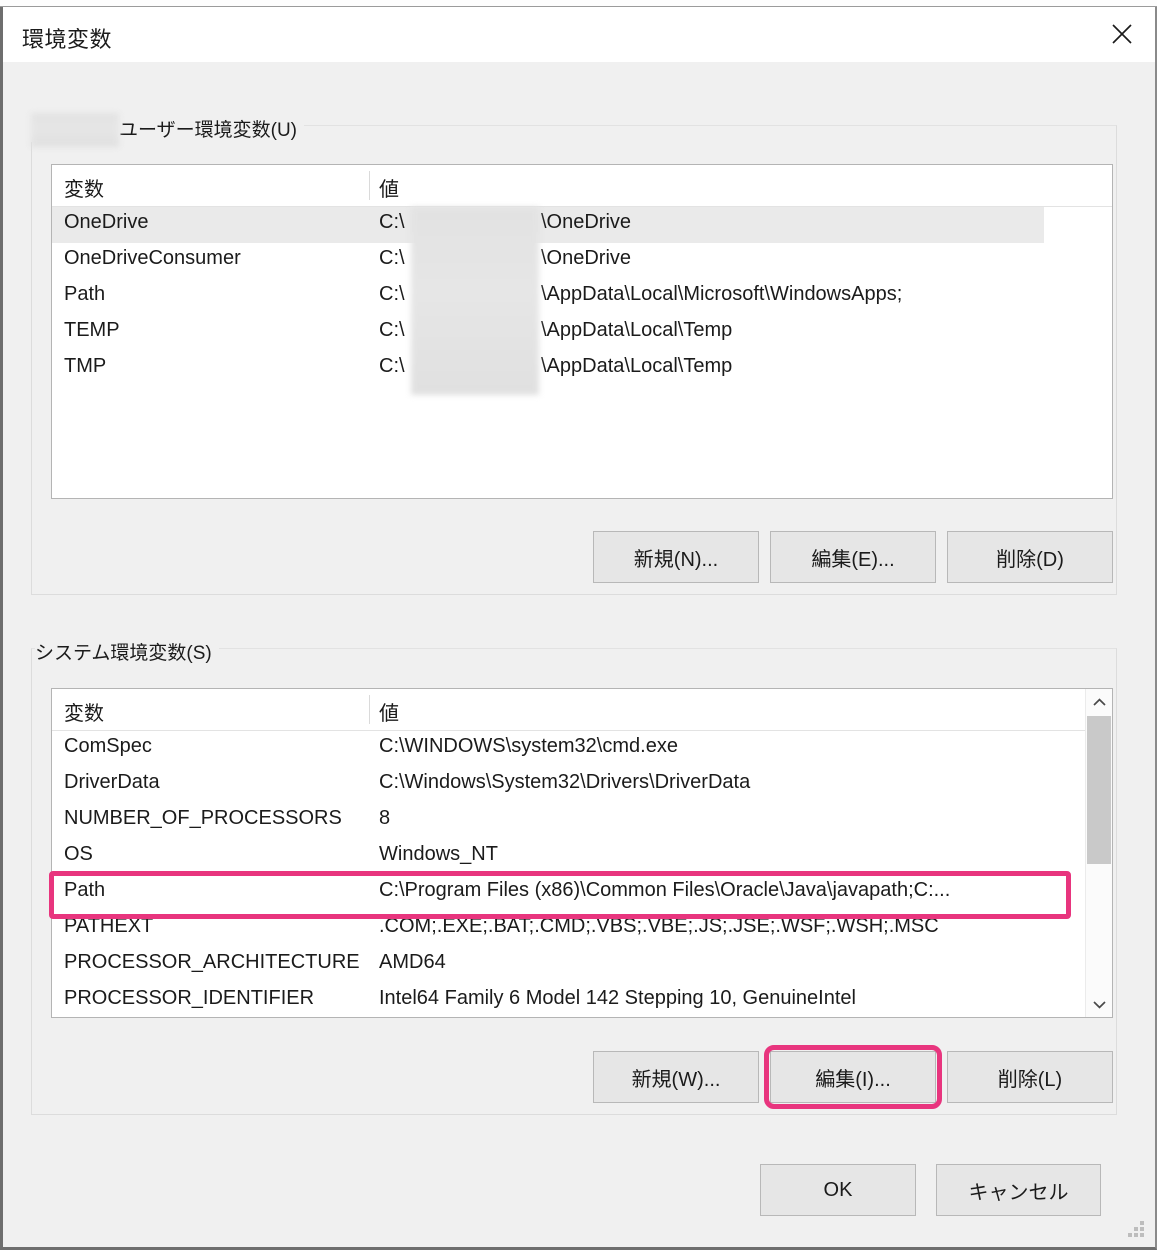 This screenshot has width=1157, height=1250. Describe the element at coordinates (369, 709) in the screenshot. I see `system-col-separator` at that location.